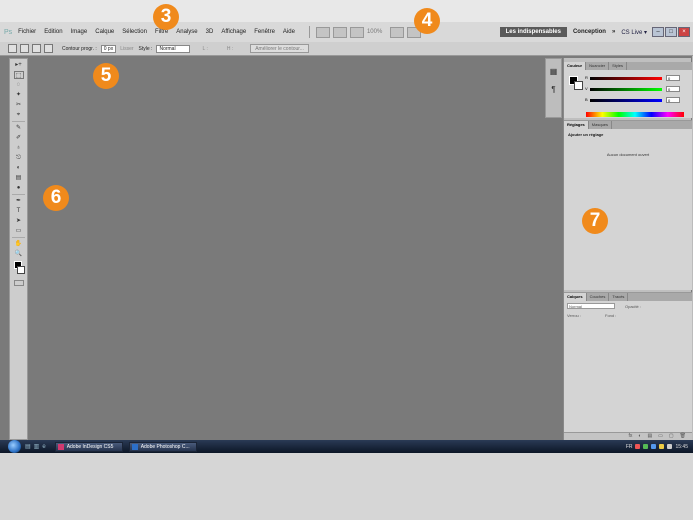  Describe the element at coordinates (53, 32) in the screenshot. I see `menu-edition: Edition` at that location.